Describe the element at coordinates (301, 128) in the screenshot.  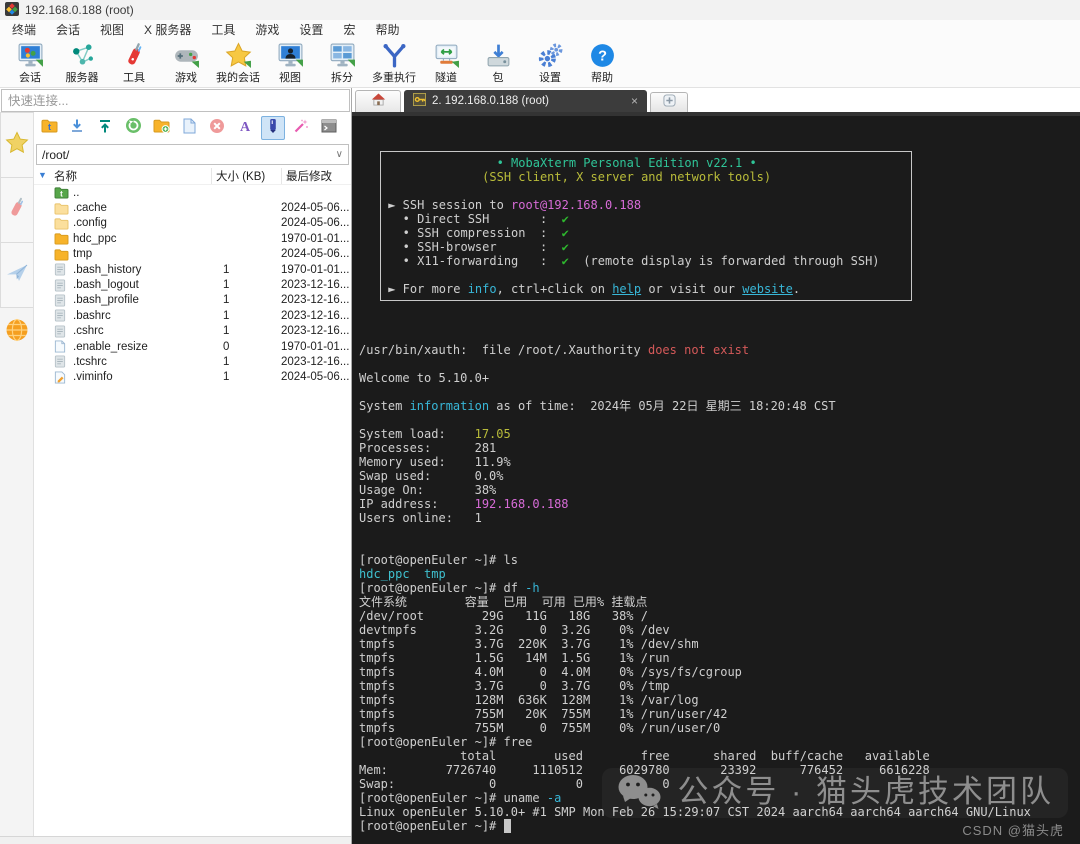
I see `wand-button` at that location.